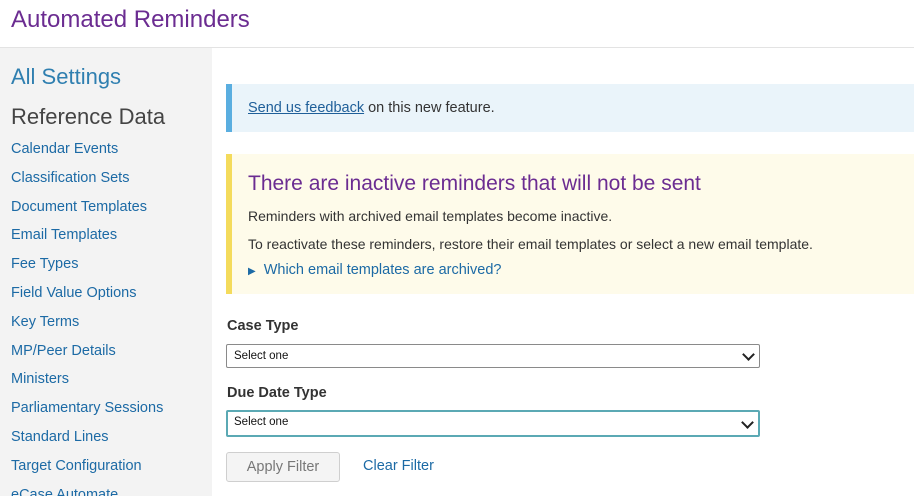 The width and height of the screenshot is (914, 496). Describe the element at coordinates (87, 298) in the screenshot. I see `sidebar-item-field-value-options: Field Value Options` at that location.